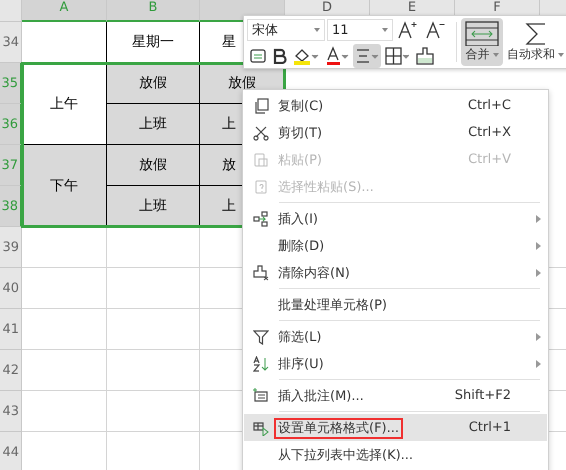  I want to click on merged-cell: 下午, so click(64, 186).